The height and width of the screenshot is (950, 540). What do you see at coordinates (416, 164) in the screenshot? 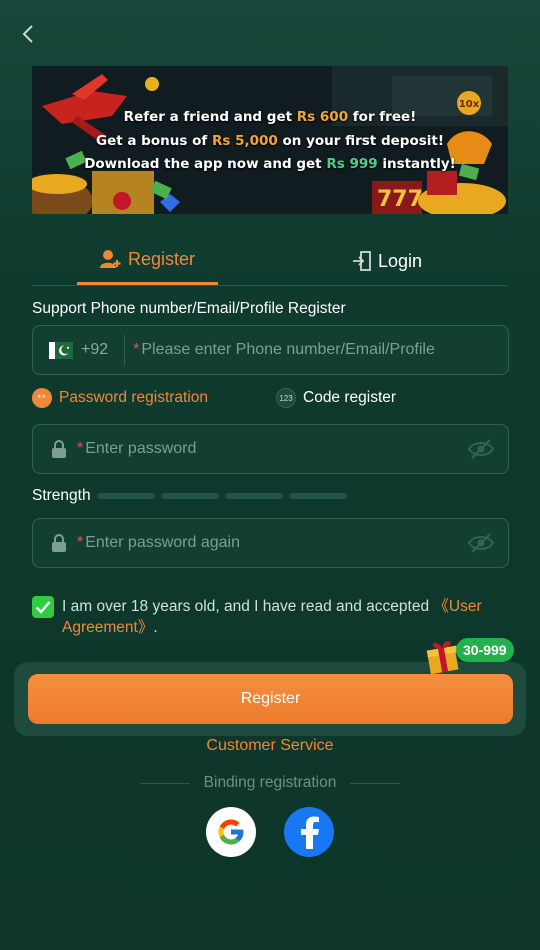
I see `banner-line-3-end: instantly!` at bounding box center [416, 164].